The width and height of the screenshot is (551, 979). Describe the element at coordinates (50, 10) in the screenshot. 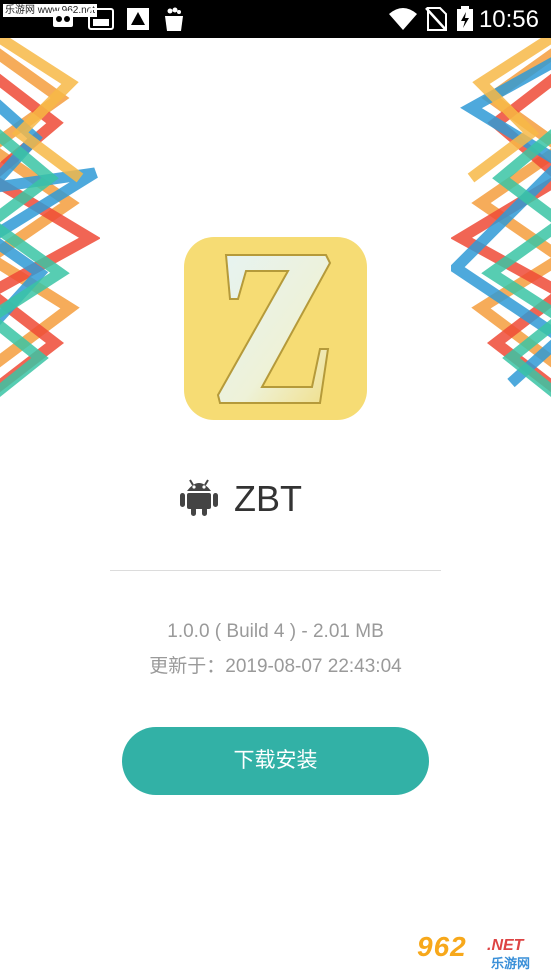

I see `watermark-top-text: 乐游网 www.962.net` at that location.